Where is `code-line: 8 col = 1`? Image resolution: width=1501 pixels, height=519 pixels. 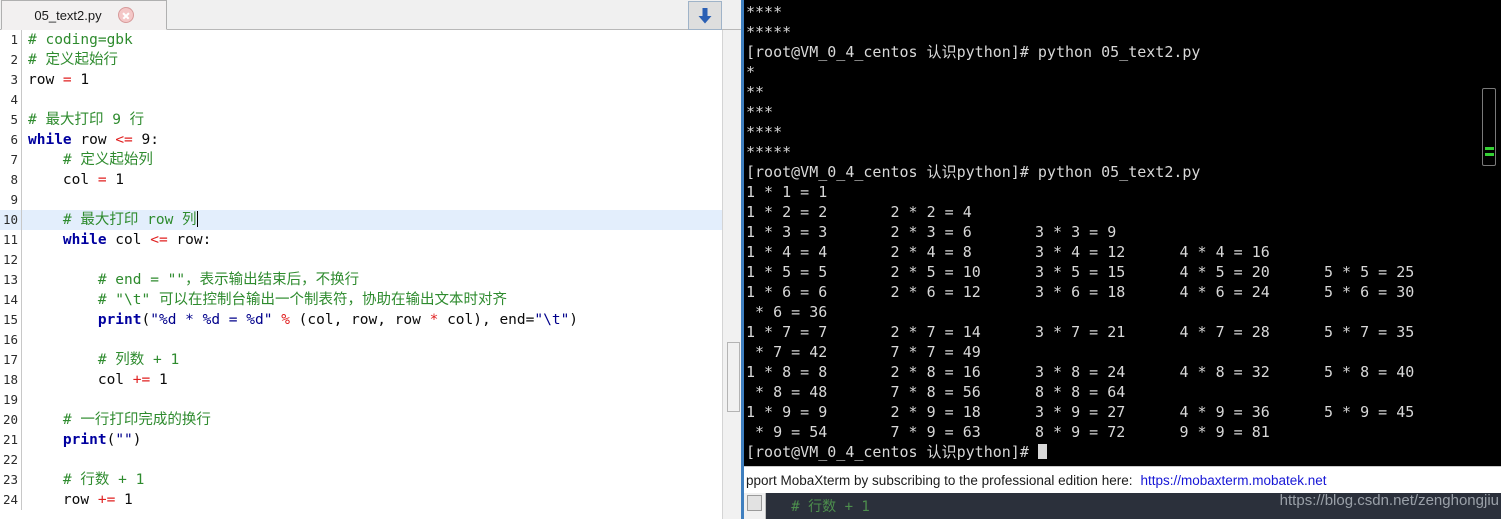 code-line: 8 col = 1 is located at coordinates (361, 180).